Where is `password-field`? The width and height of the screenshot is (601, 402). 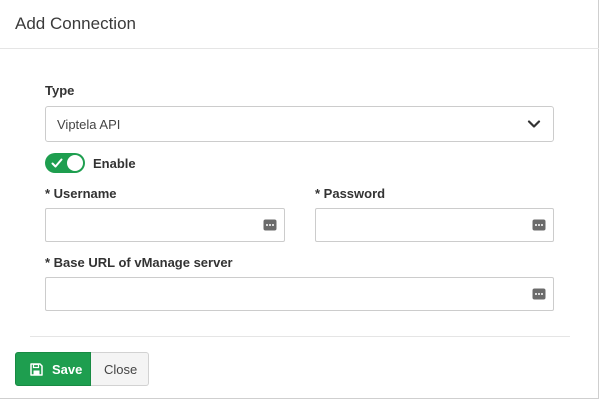
password-field is located at coordinates (434, 225).